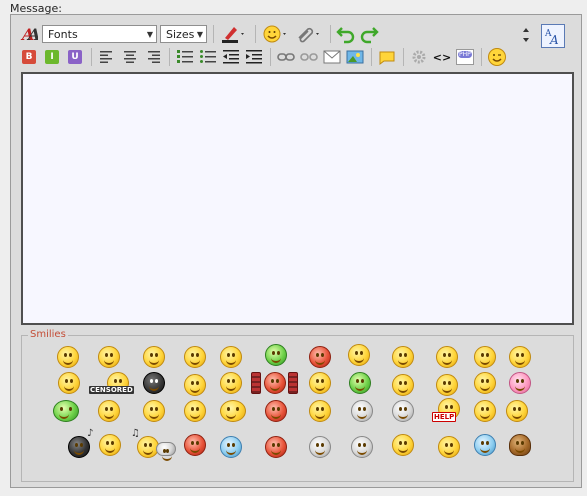 The image size is (587, 496). Describe the element at coordinates (48, 334) in the screenshot. I see `smilies-legend: Smilies` at that location.